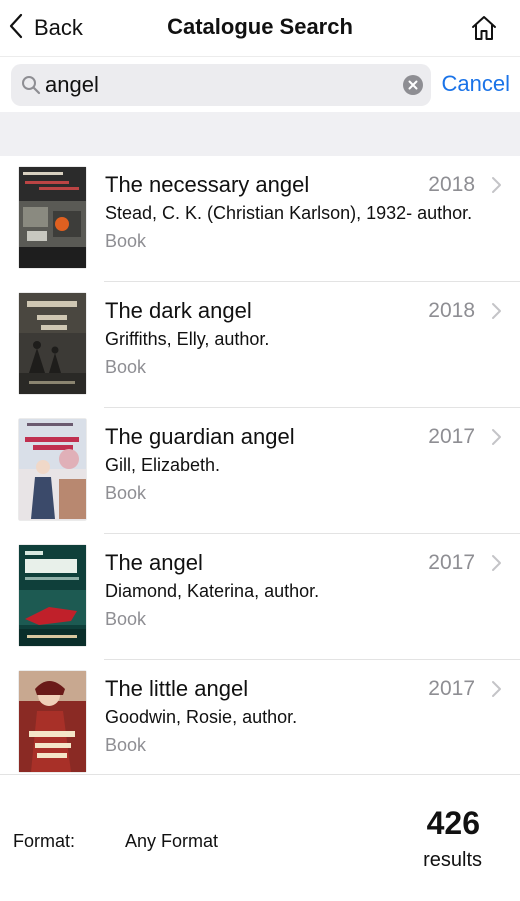 Image resolution: width=520 pixels, height=901 pixels. I want to click on result-author: Diamond, Katerina, author., so click(212, 591).